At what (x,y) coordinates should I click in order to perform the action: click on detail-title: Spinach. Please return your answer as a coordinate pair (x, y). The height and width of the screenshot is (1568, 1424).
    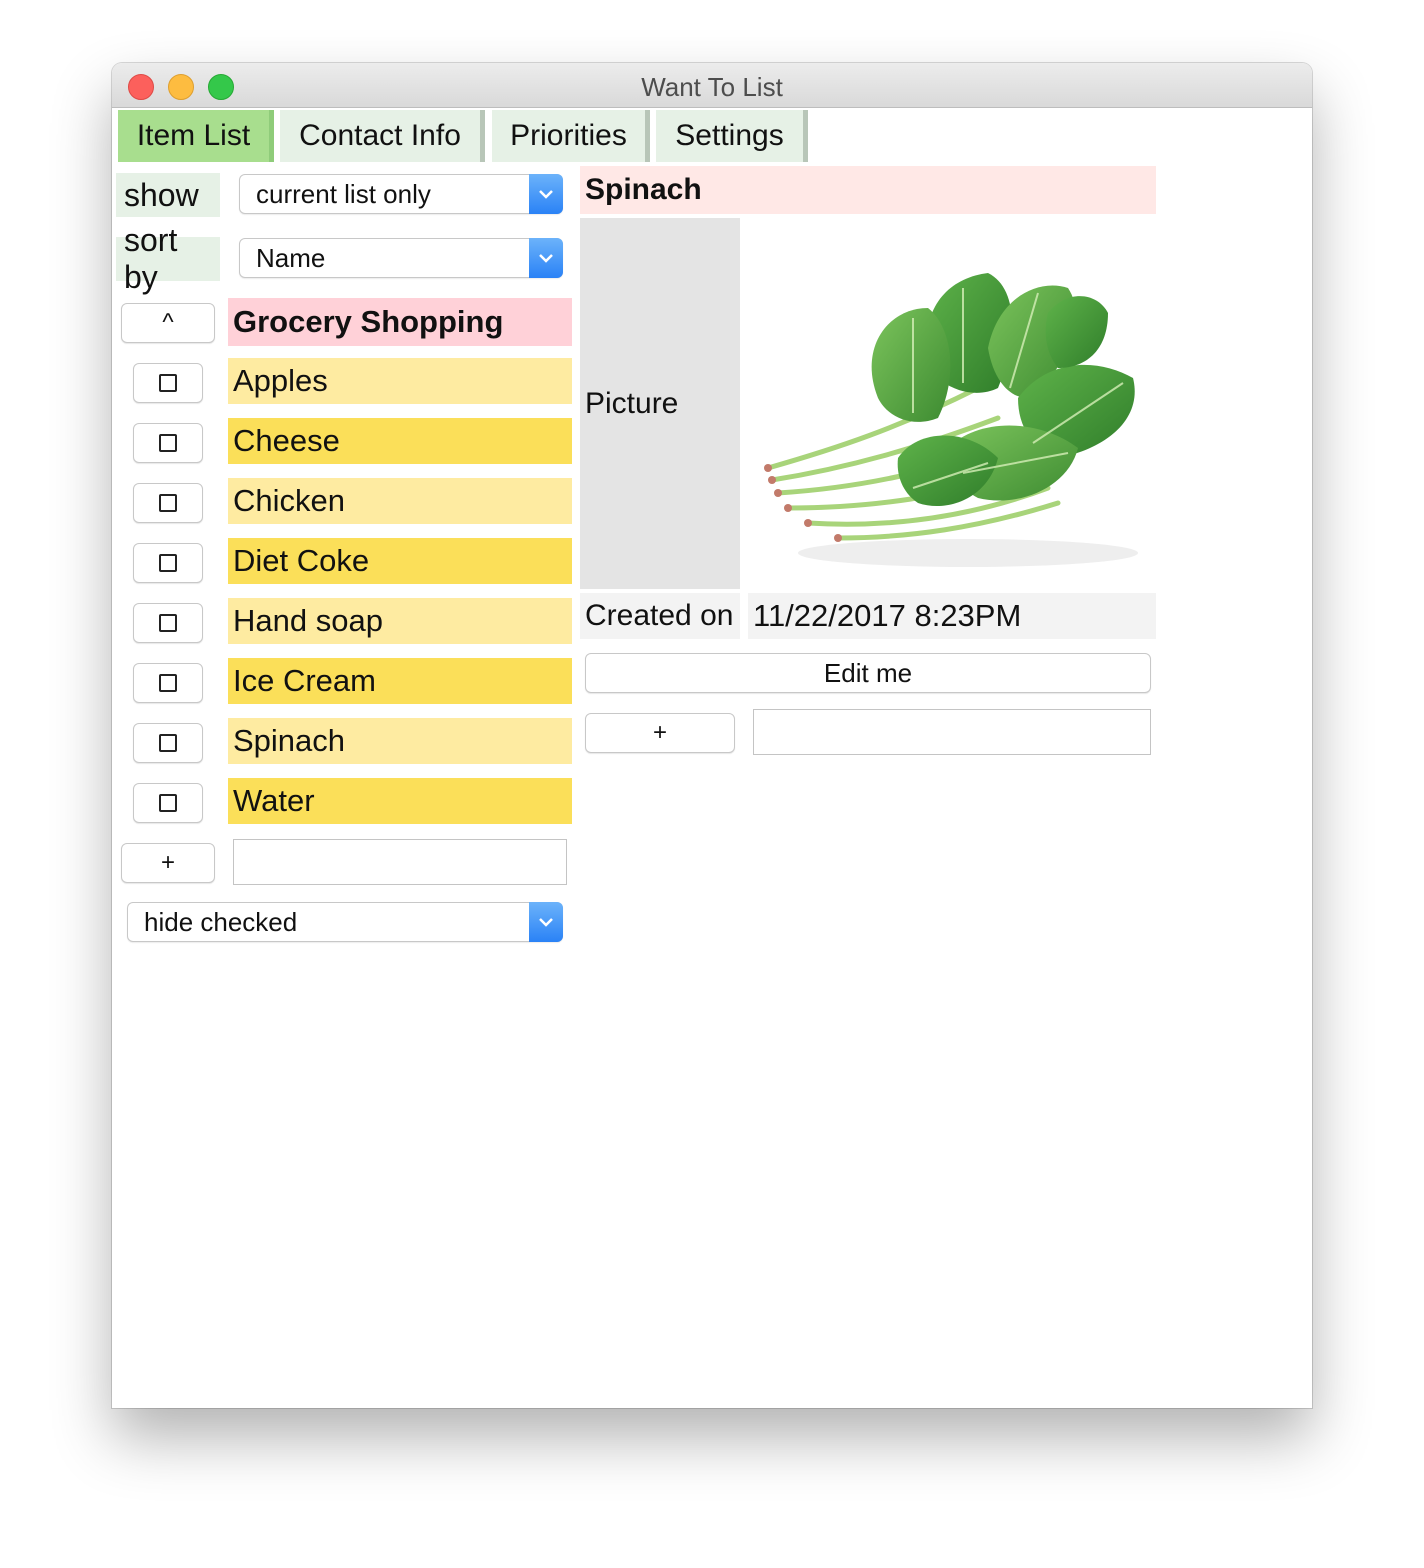
    Looking at the image, I should click on (868, 190).